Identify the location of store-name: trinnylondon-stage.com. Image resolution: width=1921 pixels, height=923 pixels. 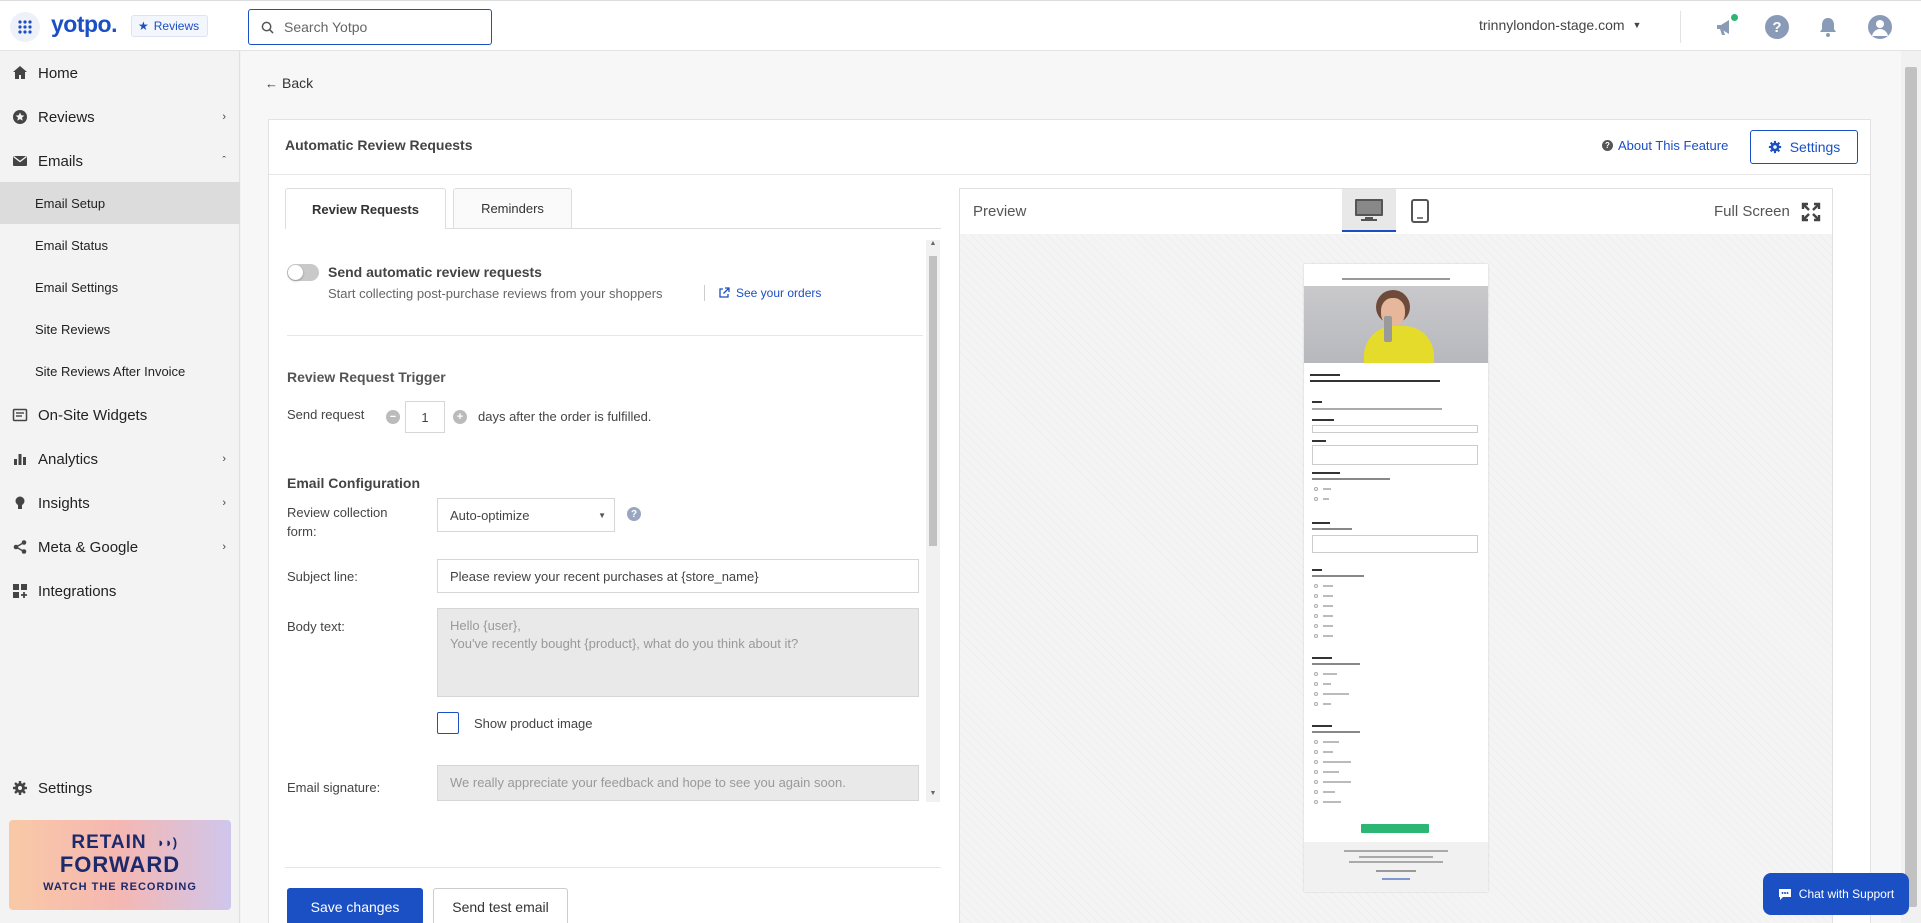
(1552, 25).